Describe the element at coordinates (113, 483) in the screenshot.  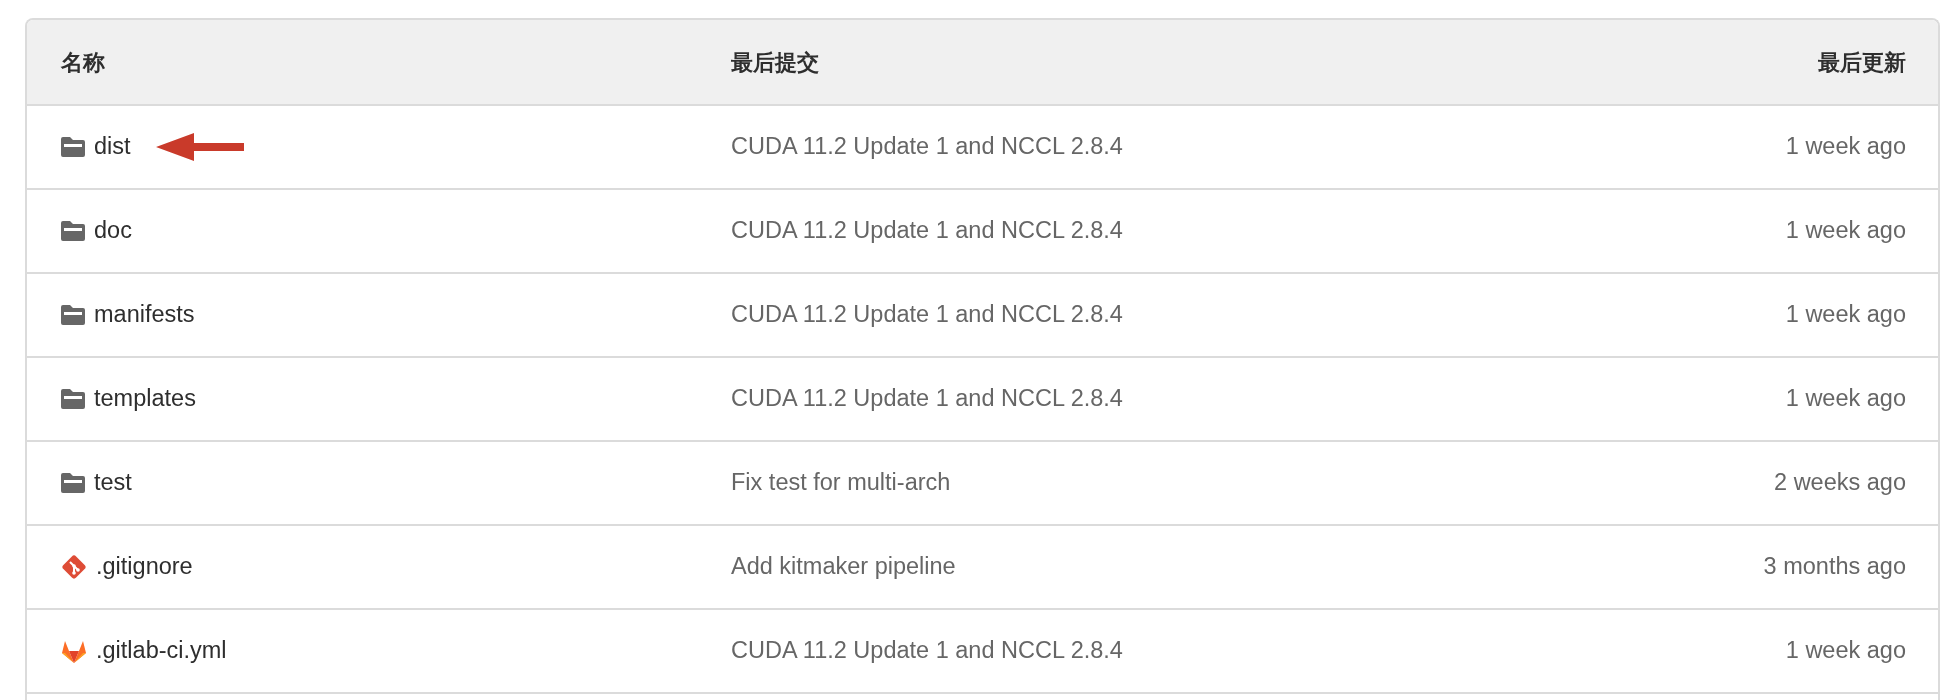
I see `file-name-link: test` at that location.